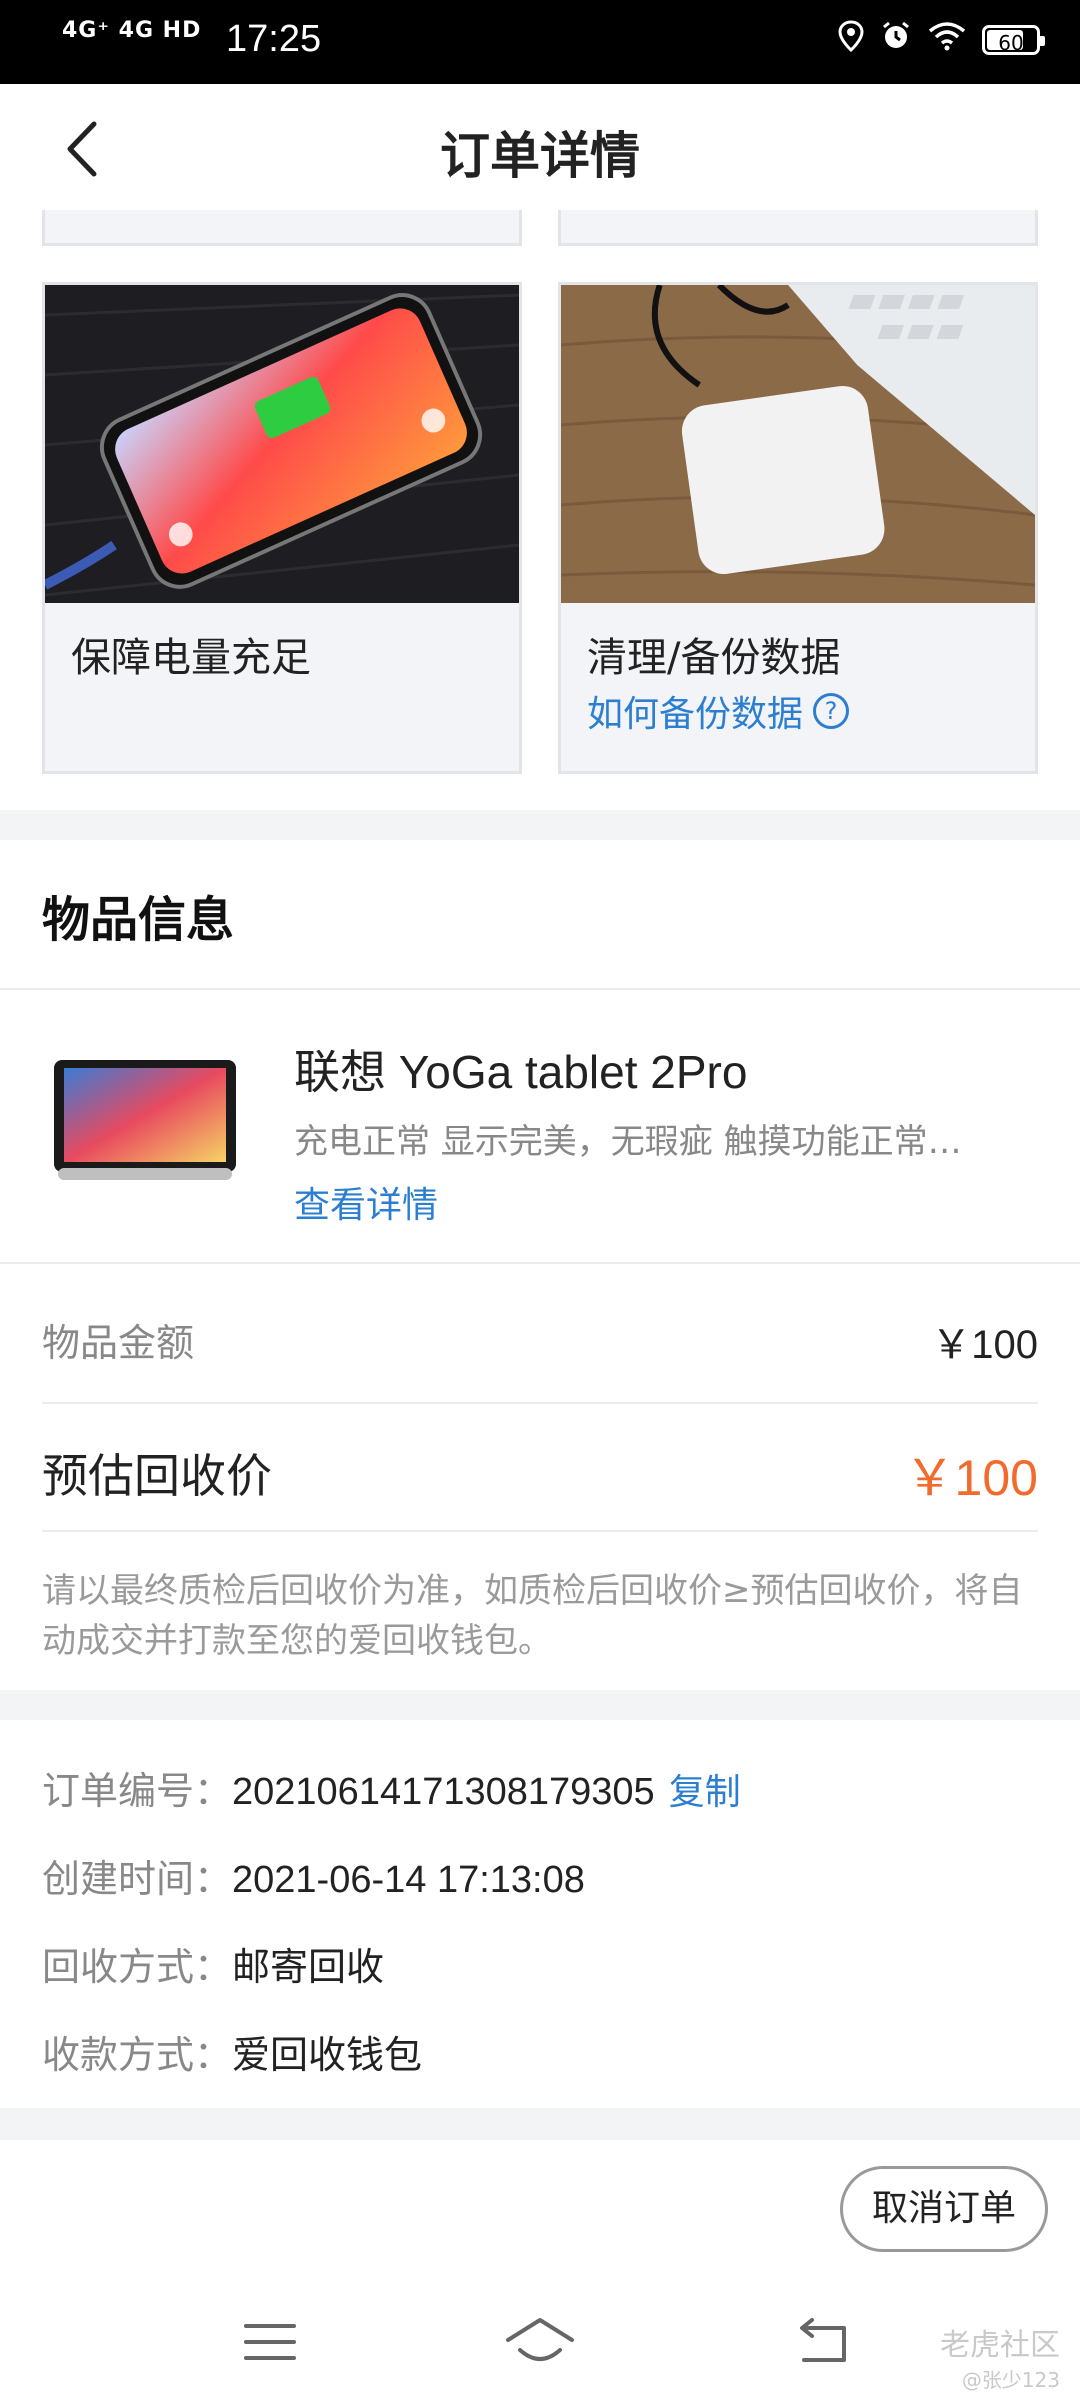 This screenshot has width=1080, height=2400. Describe the element at coordinates (137, 2055) in the screenshot. I see `payment-method-label: 收款方式：` at that location.